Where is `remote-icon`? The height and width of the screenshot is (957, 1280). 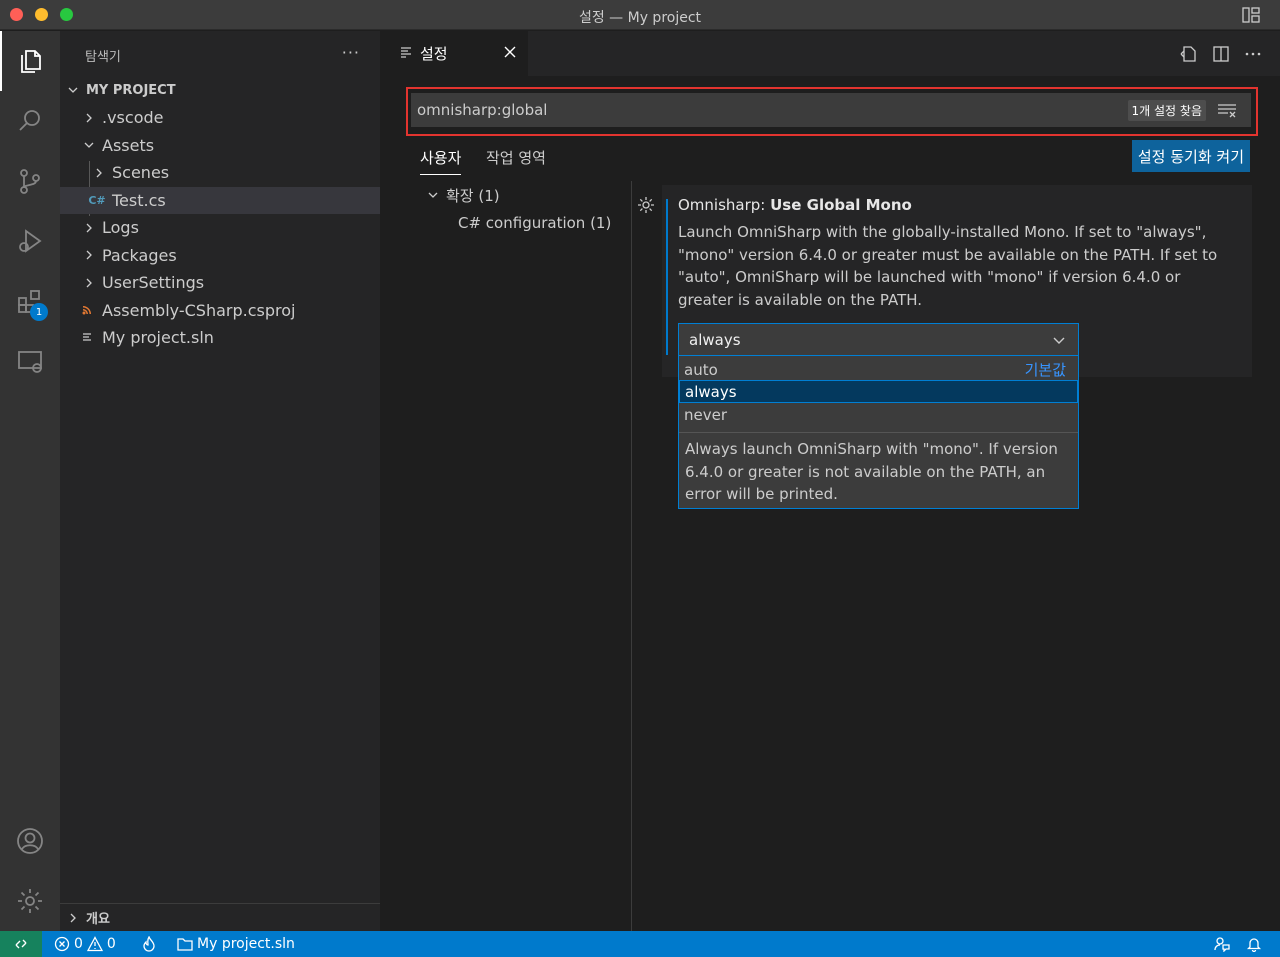 remote-icon is located at coordinates (21, 944).